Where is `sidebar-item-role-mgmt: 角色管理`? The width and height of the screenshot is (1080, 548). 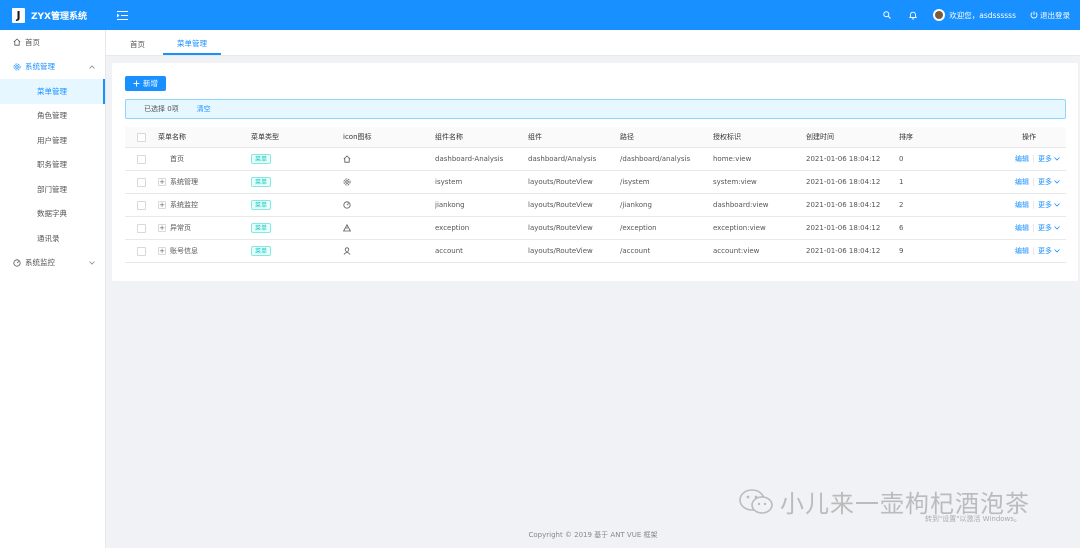
sidebar-item-role-mgmt: 角色管理 is located at coordinates (52, 116).